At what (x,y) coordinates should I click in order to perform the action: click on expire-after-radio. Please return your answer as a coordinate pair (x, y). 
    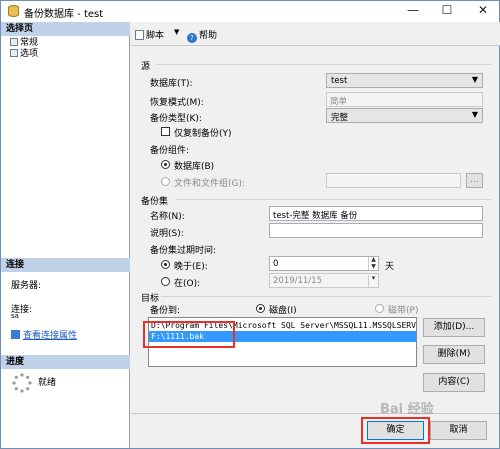
    Looking at the image, I should click on (165, 264).